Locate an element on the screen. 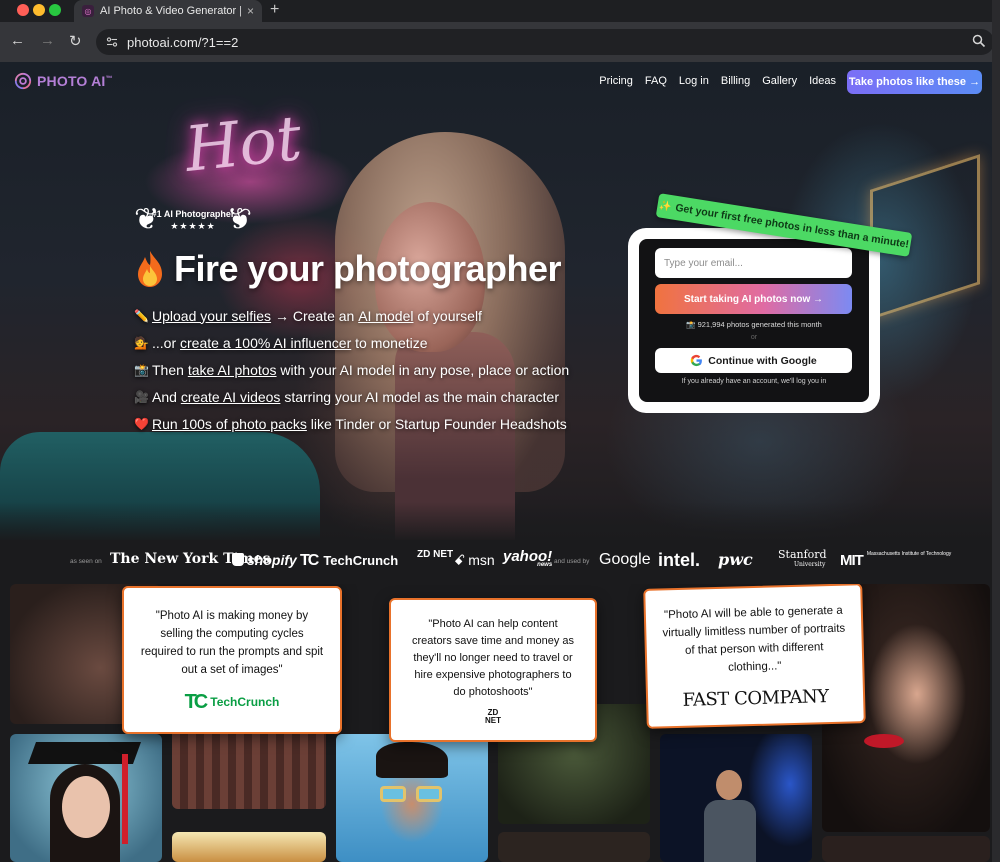  gallery-photo-graduate is located at coordinates (86, 798).